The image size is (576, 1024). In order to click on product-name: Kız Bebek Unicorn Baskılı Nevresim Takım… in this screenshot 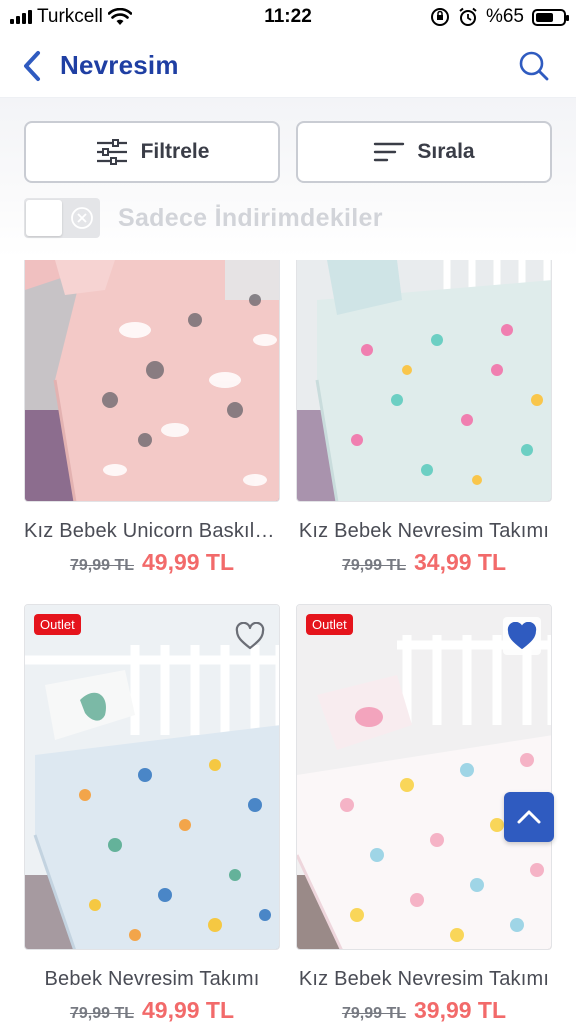, I will do `click(152, 531)`.